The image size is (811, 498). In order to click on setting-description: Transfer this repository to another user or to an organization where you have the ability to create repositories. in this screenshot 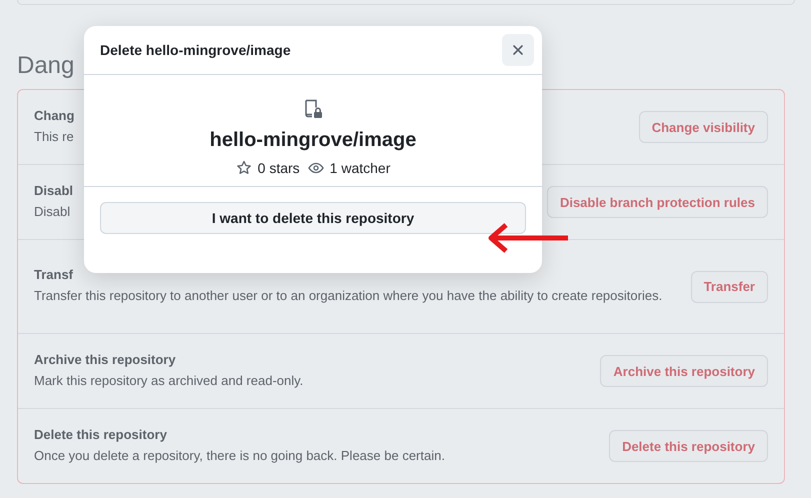, I will do `click(348, 296)`.